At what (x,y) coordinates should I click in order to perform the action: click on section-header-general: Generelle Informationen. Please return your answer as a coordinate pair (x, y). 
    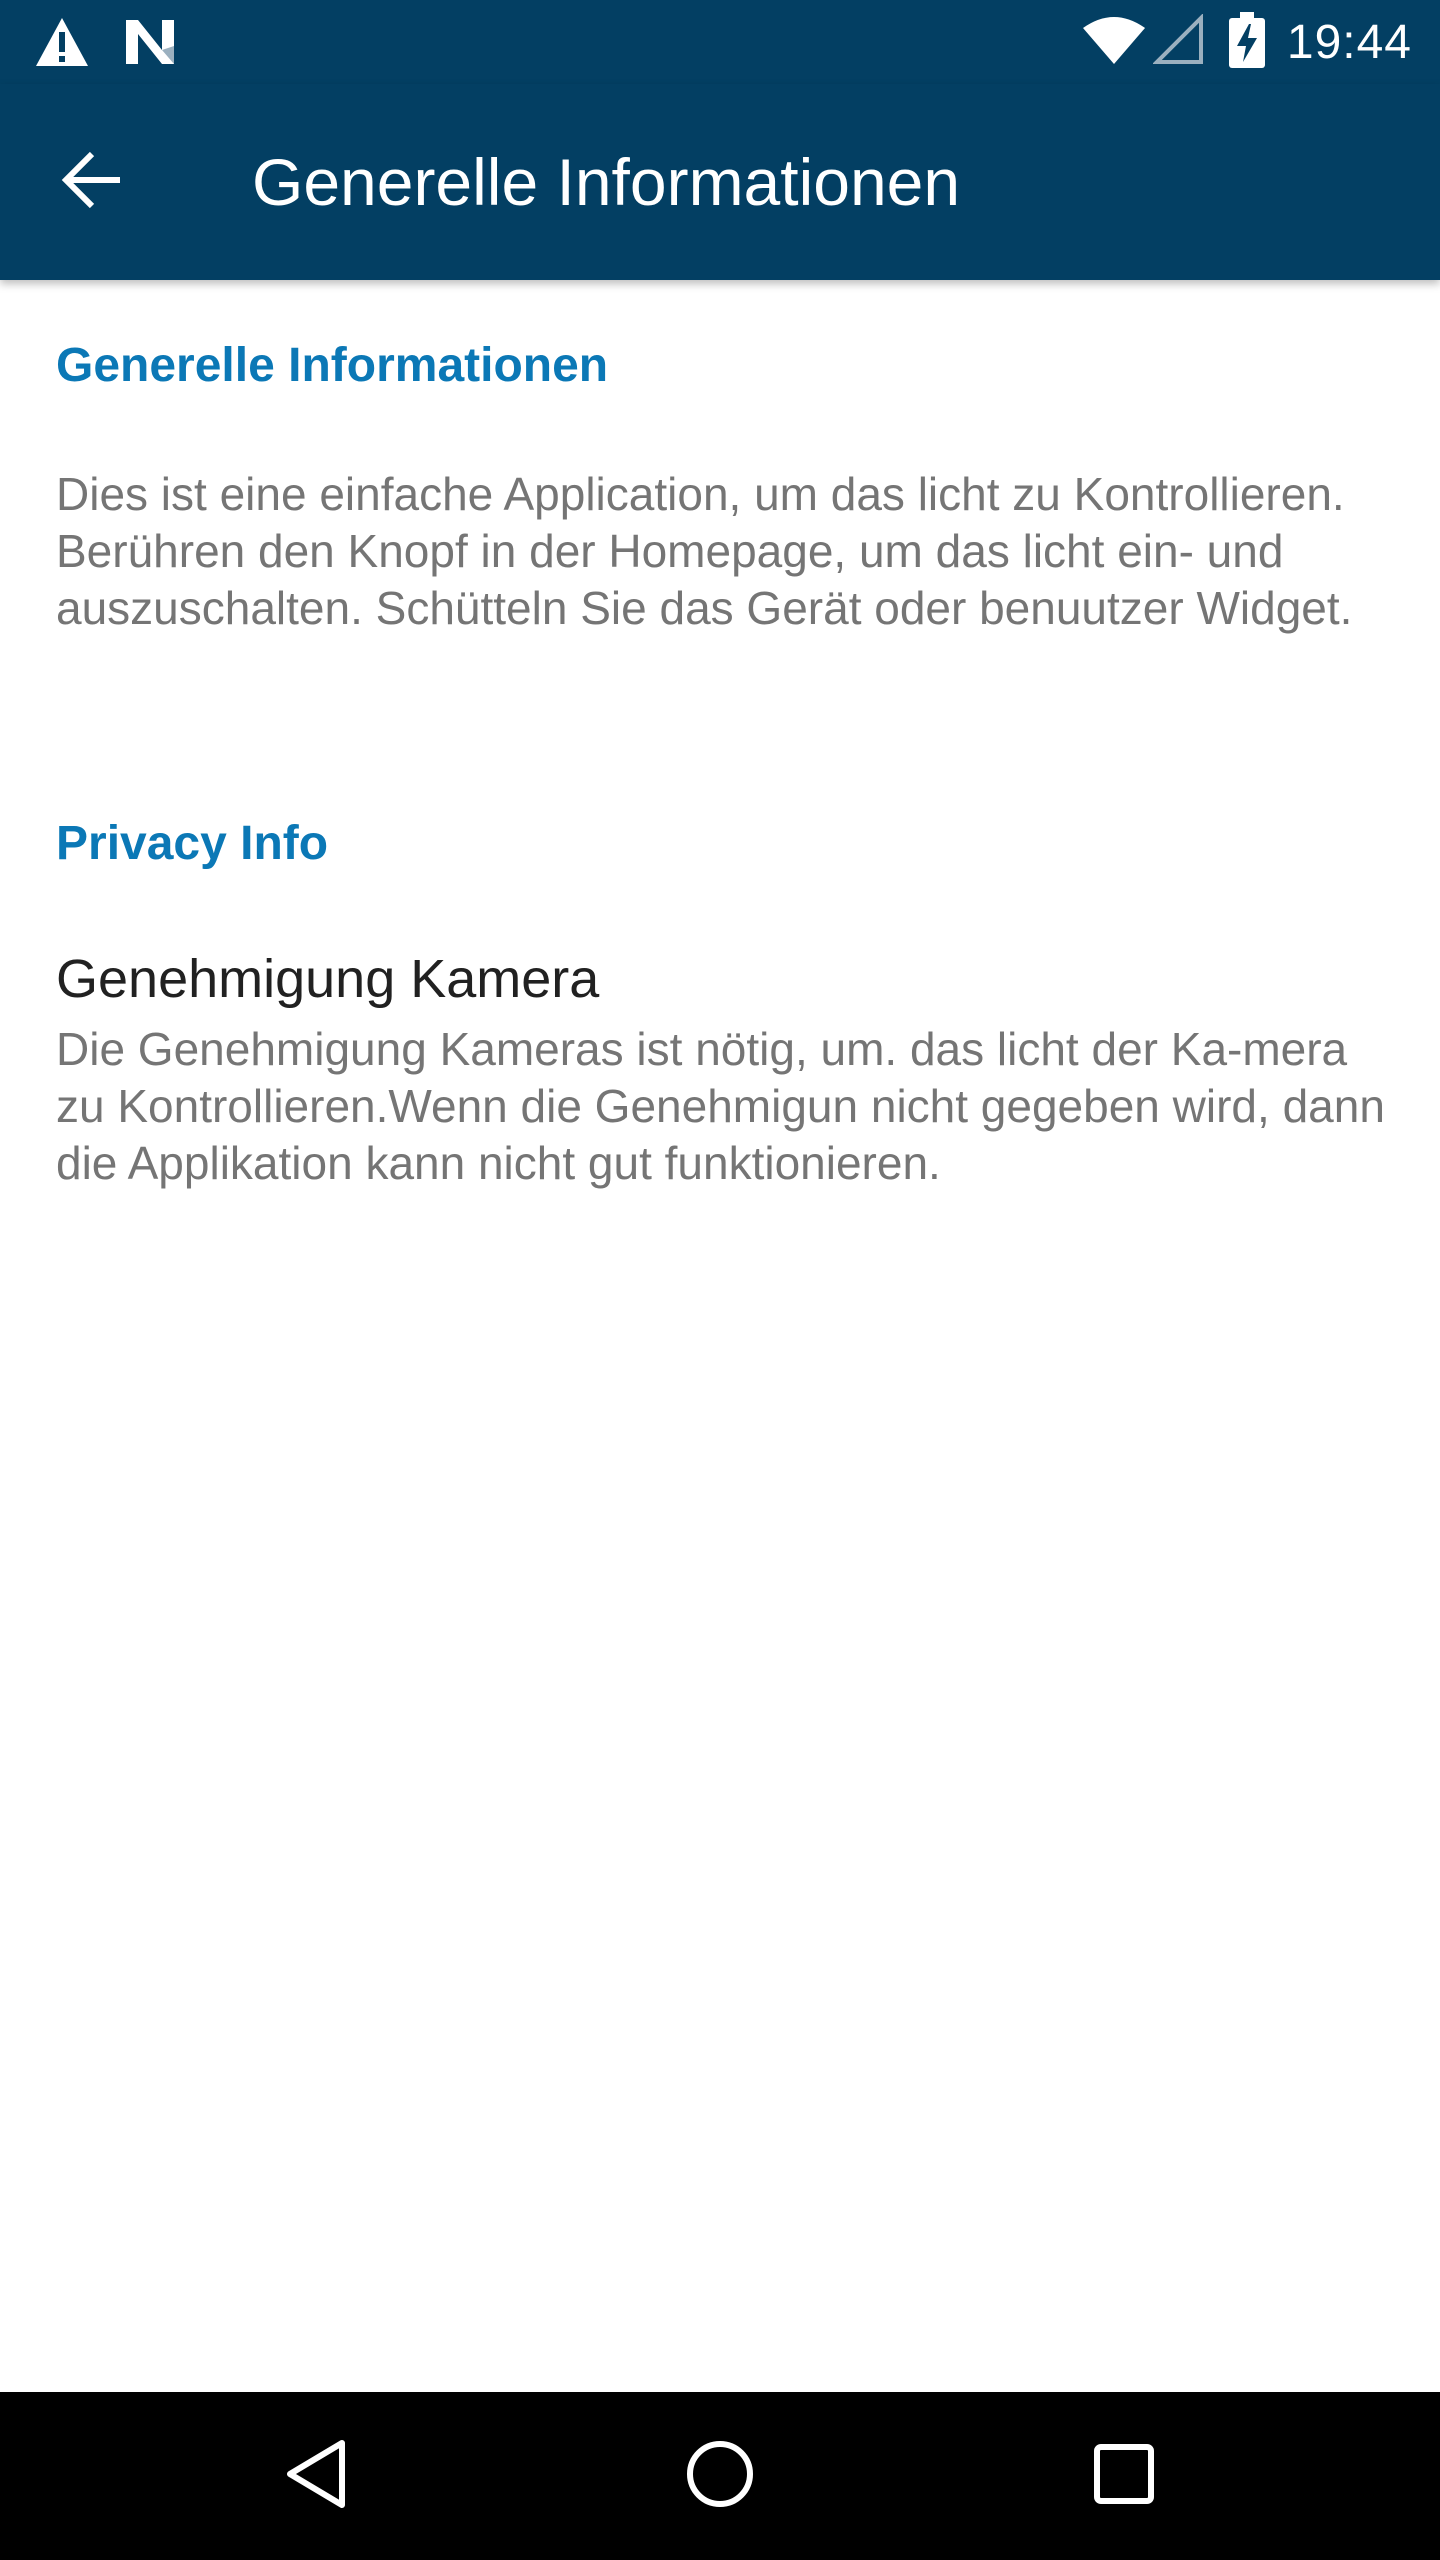
    Looking at the image, I should click on (332, 365).